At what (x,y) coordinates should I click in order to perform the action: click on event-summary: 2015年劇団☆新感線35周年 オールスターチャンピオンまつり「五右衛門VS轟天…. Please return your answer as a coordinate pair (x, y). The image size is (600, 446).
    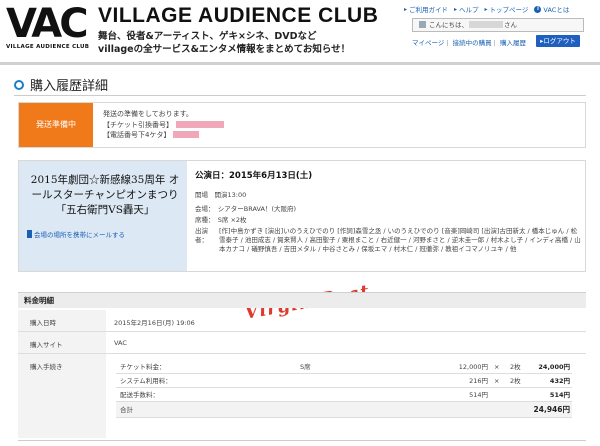
    Looking at the image, I should click on (103, 216).